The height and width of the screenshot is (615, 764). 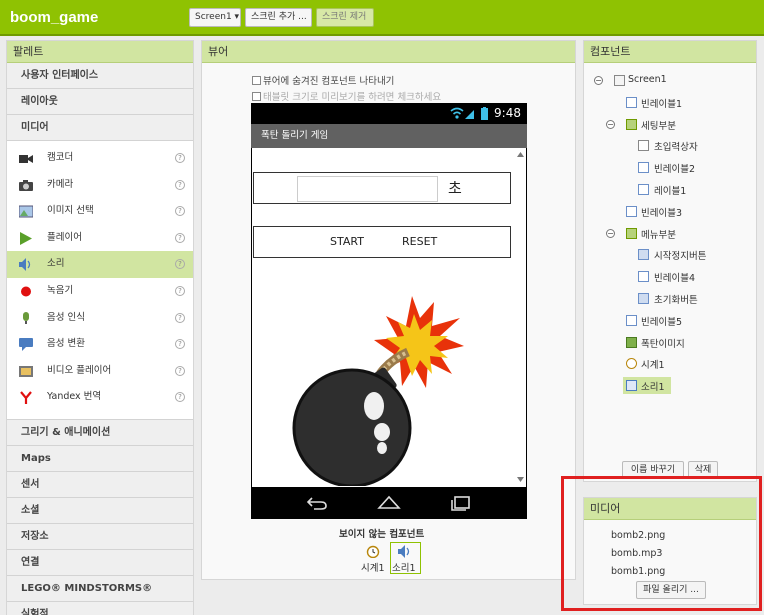 What do you see at coordinates (675, 279) in the screenshot?
I see `tree-node-label: 빈레이블4` at bounding box center [675, 279].